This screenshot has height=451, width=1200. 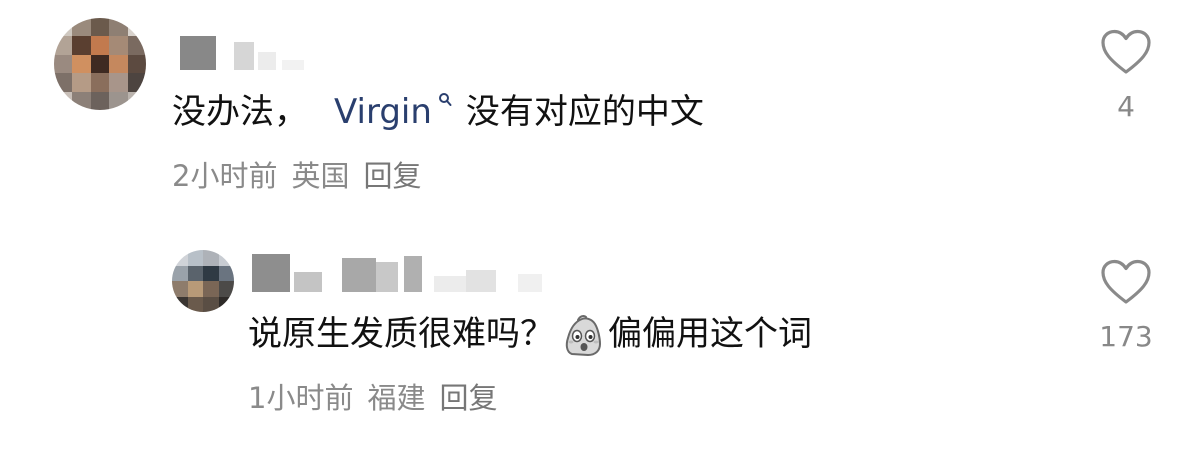 I want to click on comment-meta: 1小时前 福建 回复, so click(x=372, y=398).